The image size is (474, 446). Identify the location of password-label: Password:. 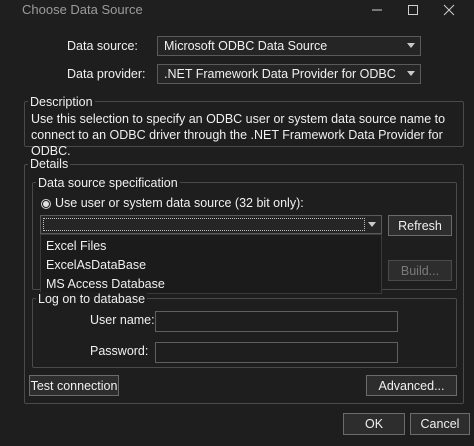
(119, 351).